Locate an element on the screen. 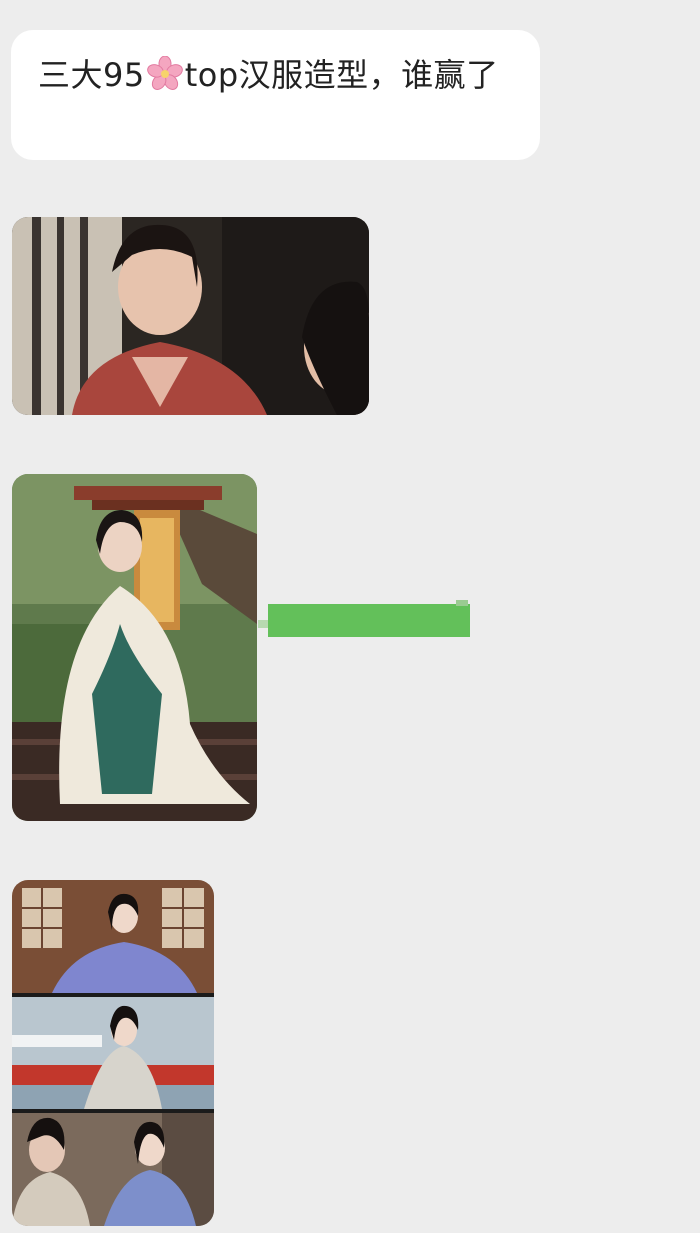 Image resolution: width=700 pixels, height=1233 pixels. message-bubble: 三大95 top汉服造型，谁赢了 is located at coordinates (275, 95).